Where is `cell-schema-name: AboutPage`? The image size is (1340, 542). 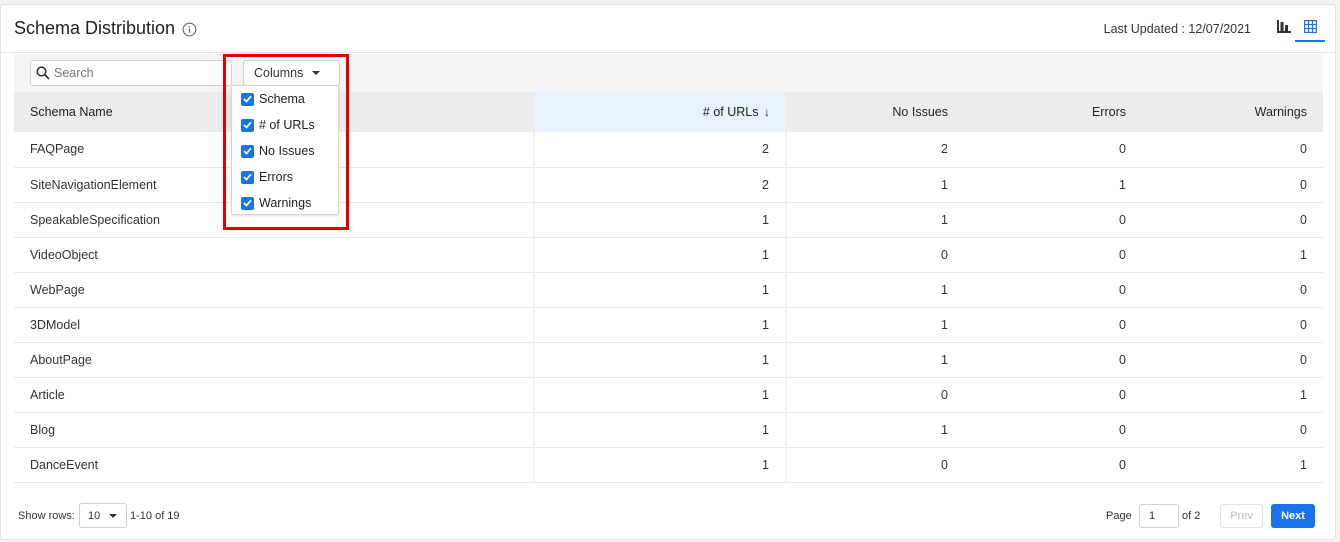 cell-schema-name: AboutPage is located at coordinates (274, 360).